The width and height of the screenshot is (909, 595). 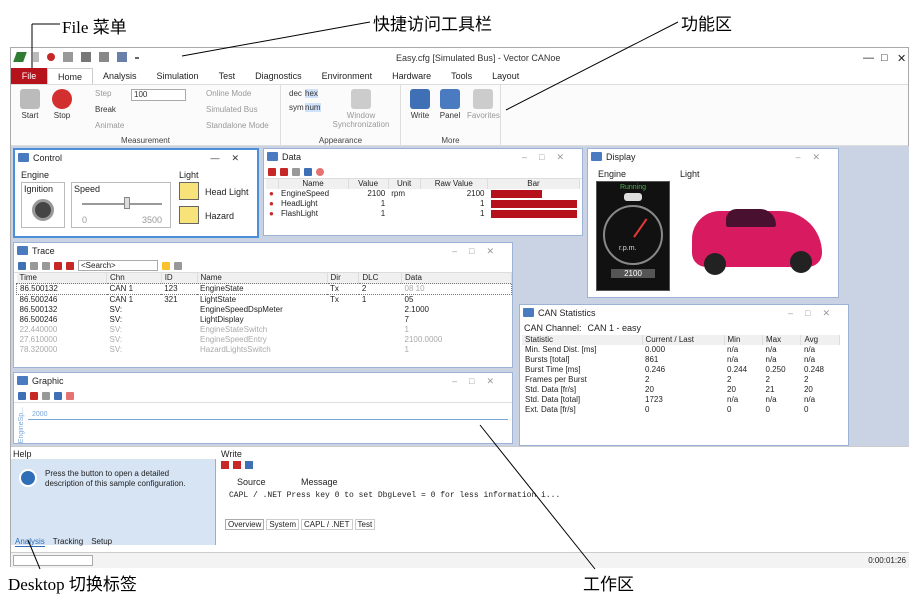 What do you see at coordinates (264, 340) in the screenshot?
I see `table-row: 27.610000 SV: EngineSpeedEntry 2100.0000` at bounding box center [264, 340].